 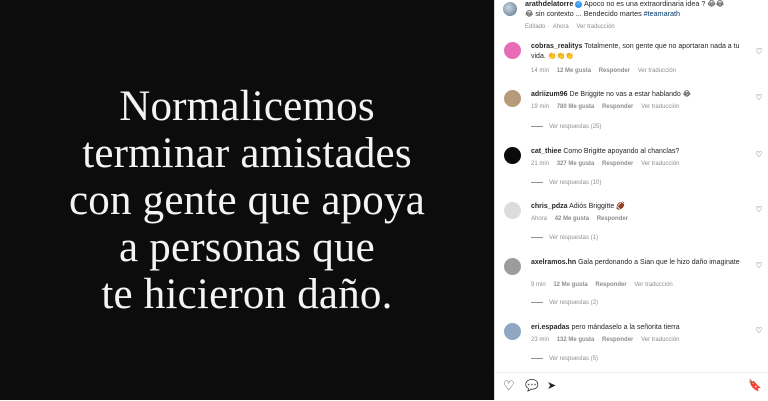 I want to click on comment-icon: 💬, so click(x=532, y=386).